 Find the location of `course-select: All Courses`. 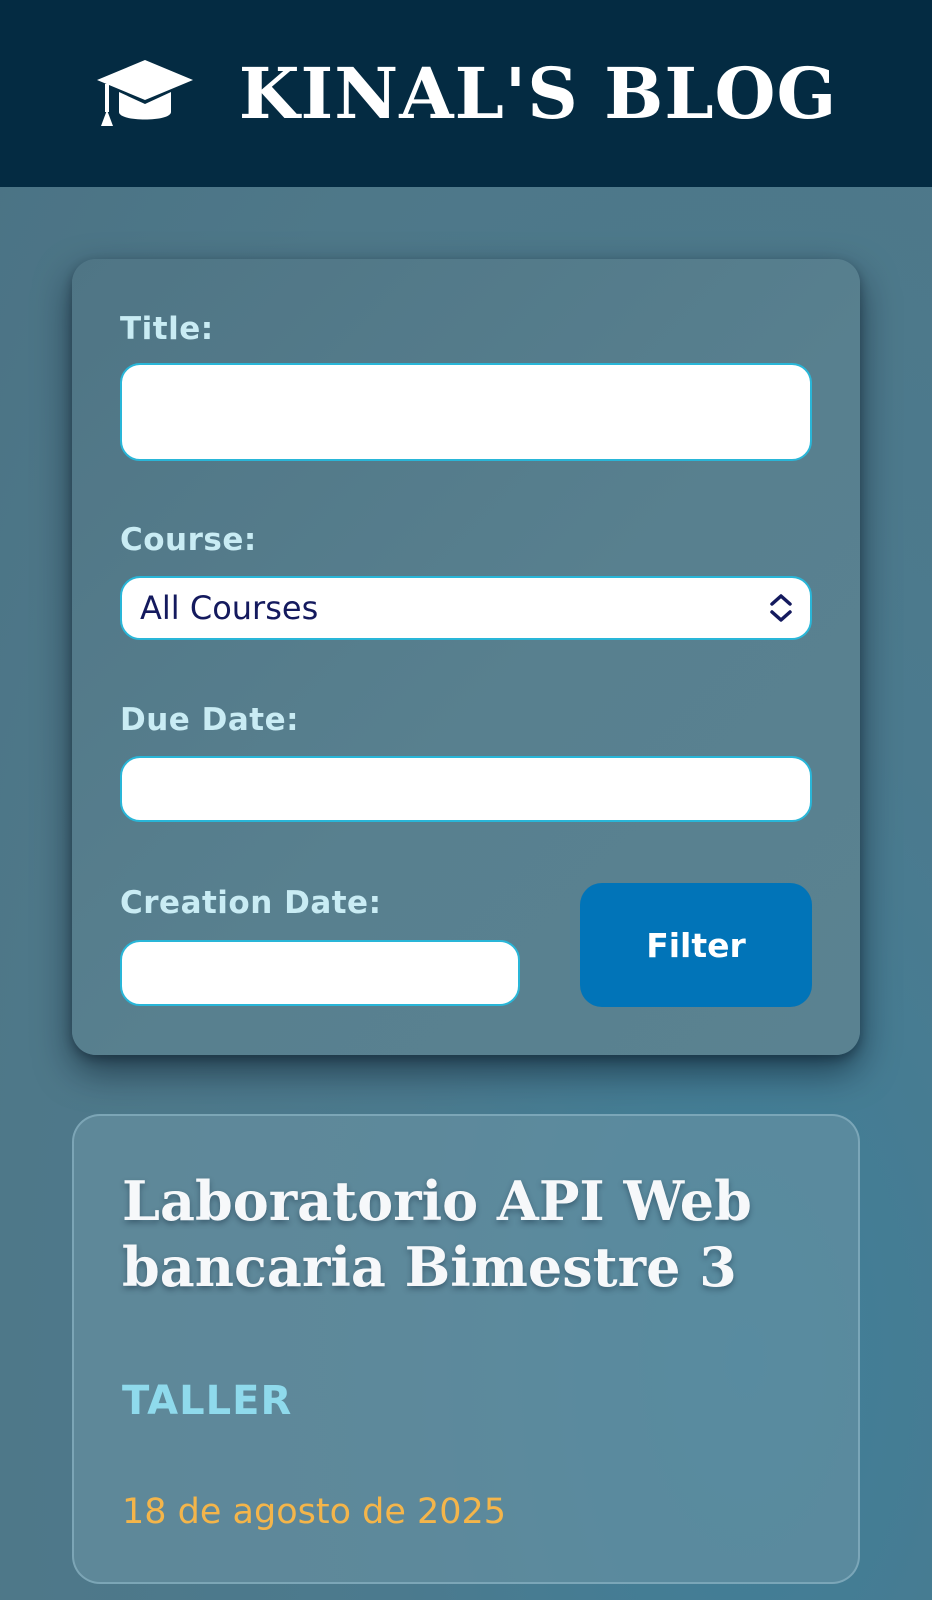

course-select: All Courses is located at coordinates (466, 608).